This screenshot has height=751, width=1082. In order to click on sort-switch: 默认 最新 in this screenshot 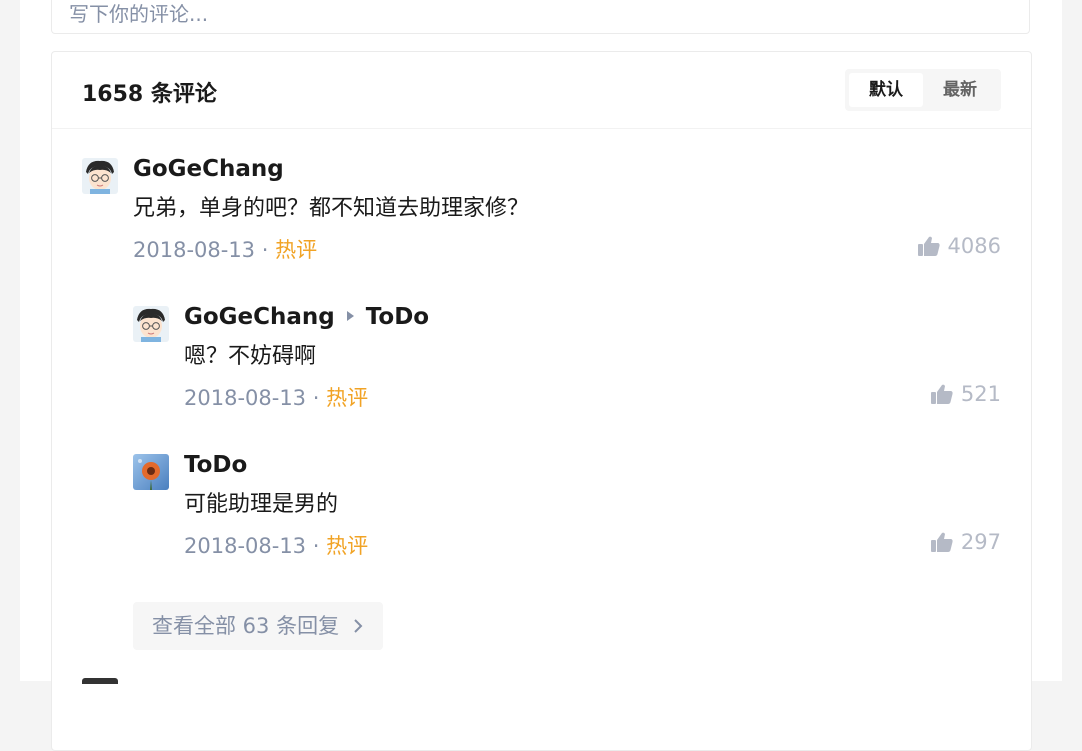, I will do `click(923, 90)`.